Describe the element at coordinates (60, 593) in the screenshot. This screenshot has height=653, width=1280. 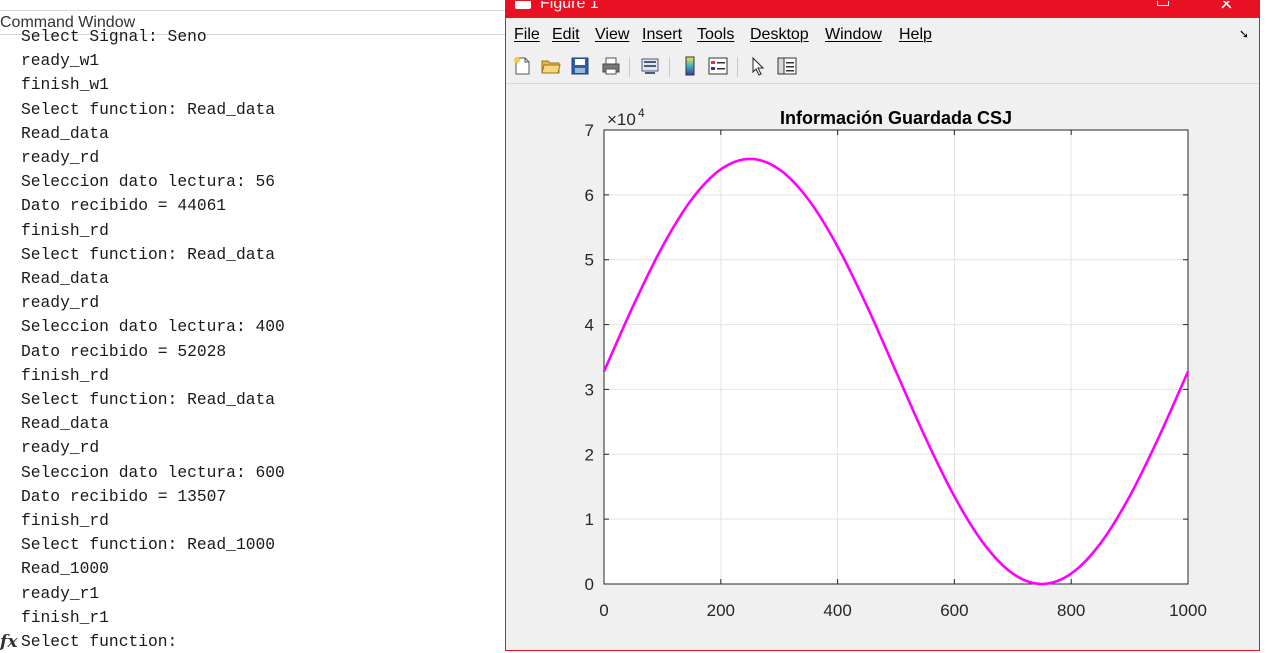
I see `command-output-line: ready_r1` at that location.